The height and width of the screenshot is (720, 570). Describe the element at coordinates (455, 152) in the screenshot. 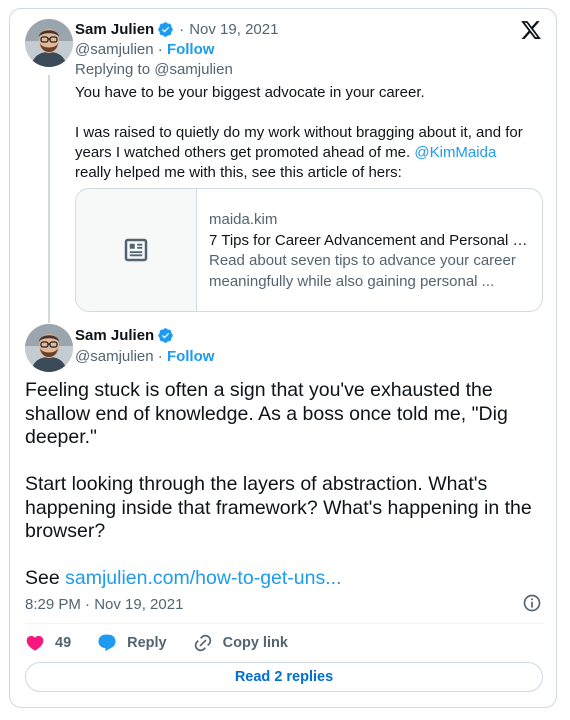

I see `mention-link: @KimMaida` at that location.